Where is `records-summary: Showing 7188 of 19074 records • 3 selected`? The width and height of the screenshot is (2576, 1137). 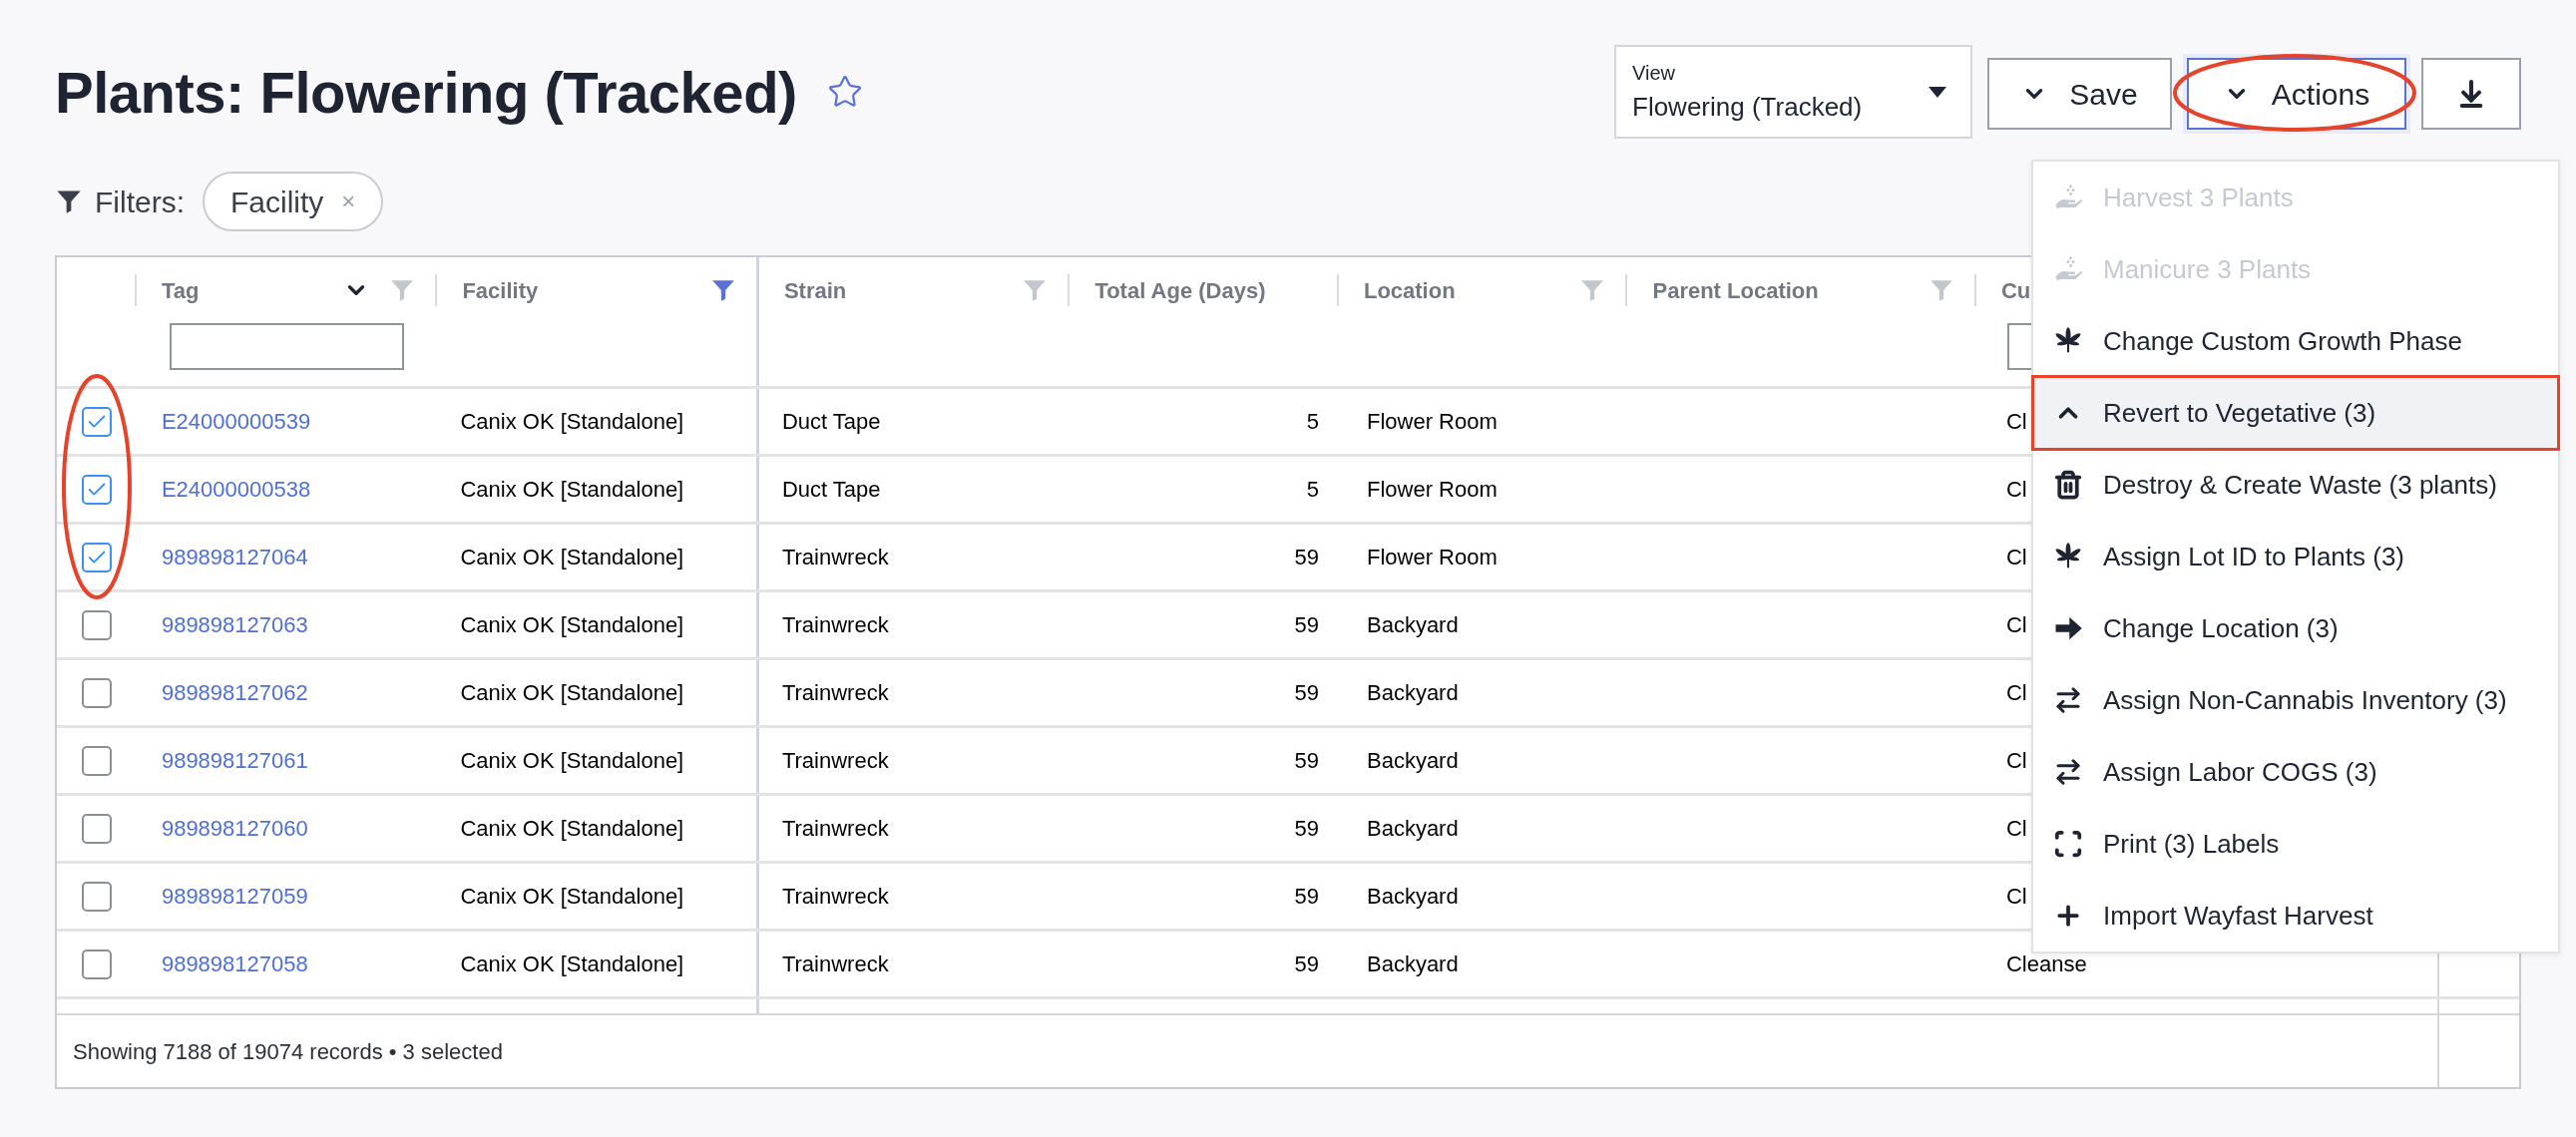
records-summary: Showing 7188 of 19074 records • 3 selected is located at coordinates (288, 1051).